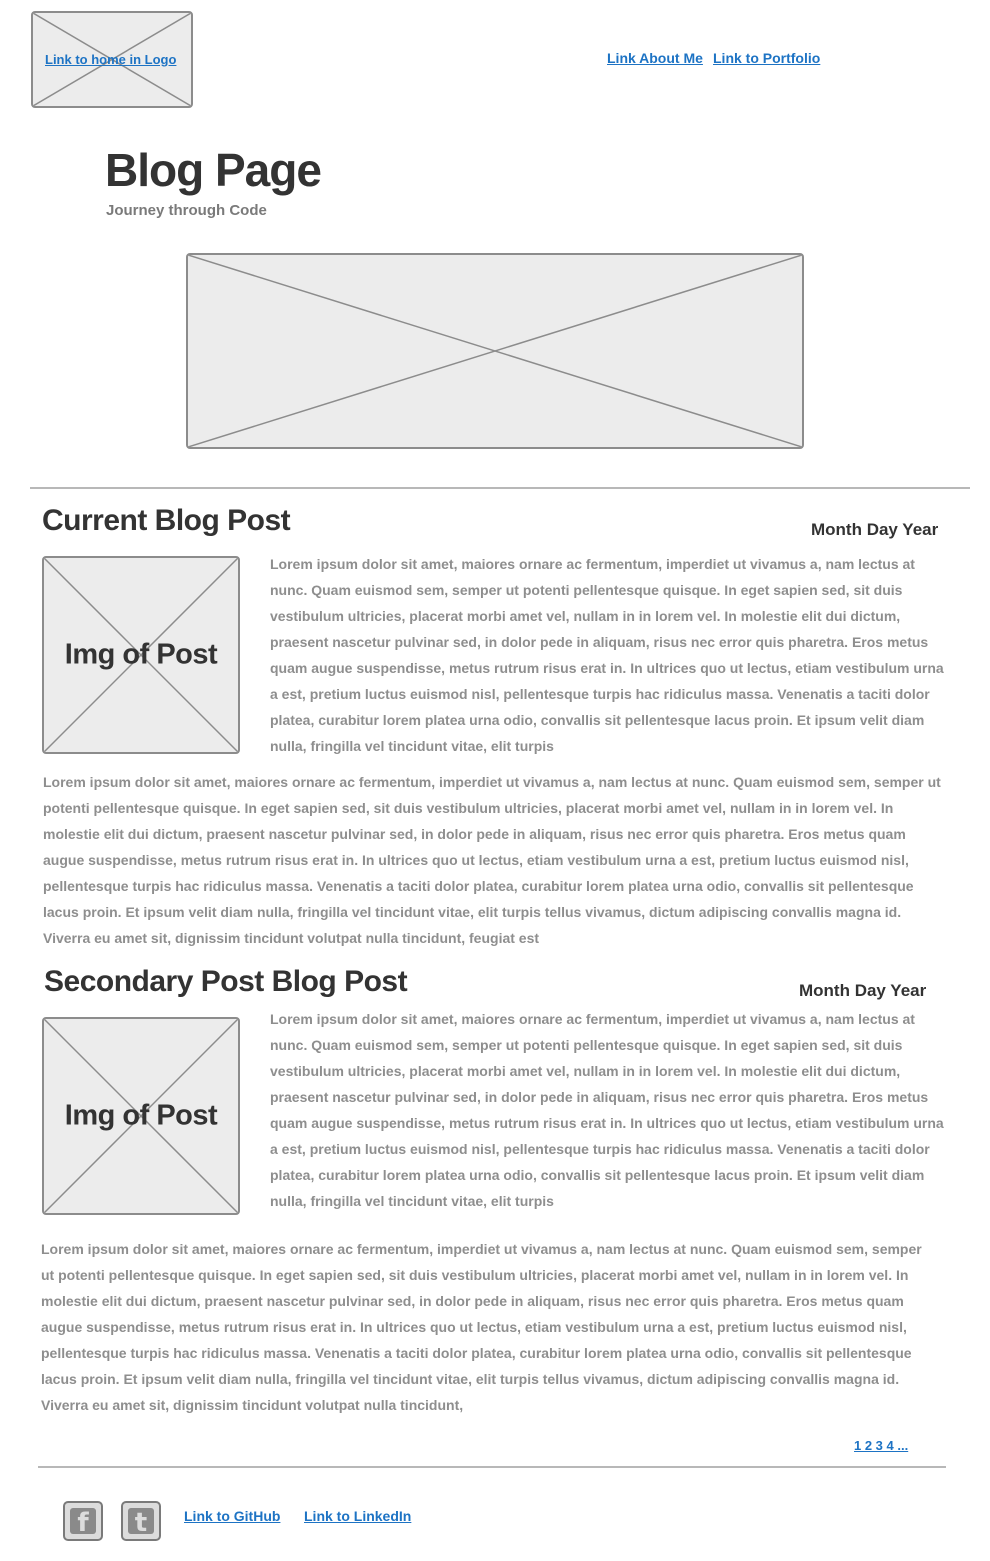 The width and height of the screenshot is (990, 1561). What do you see at coordinates (226, 982) in the screenshot?
I see `post-title: Secondary Post Blog Post` at bounding box center [226, 982].